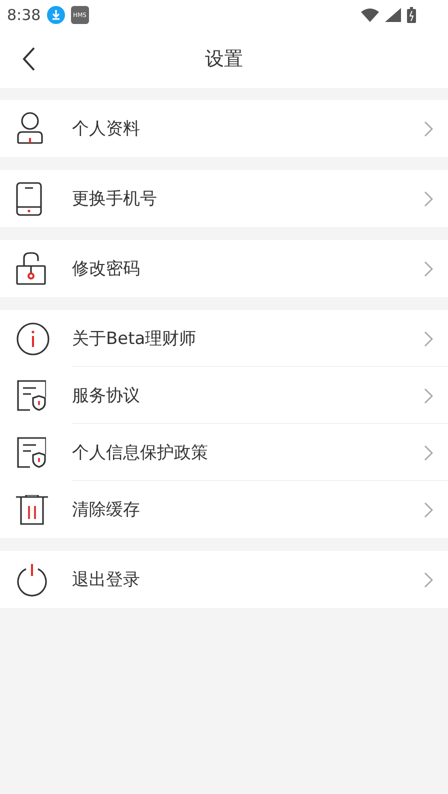 This screenshot has width=448, height=794. What do you see at coordinates (140, 453) in the screenshot?
I see `settings-label: 个人信息保护政策` at bounding box center [140, 453].